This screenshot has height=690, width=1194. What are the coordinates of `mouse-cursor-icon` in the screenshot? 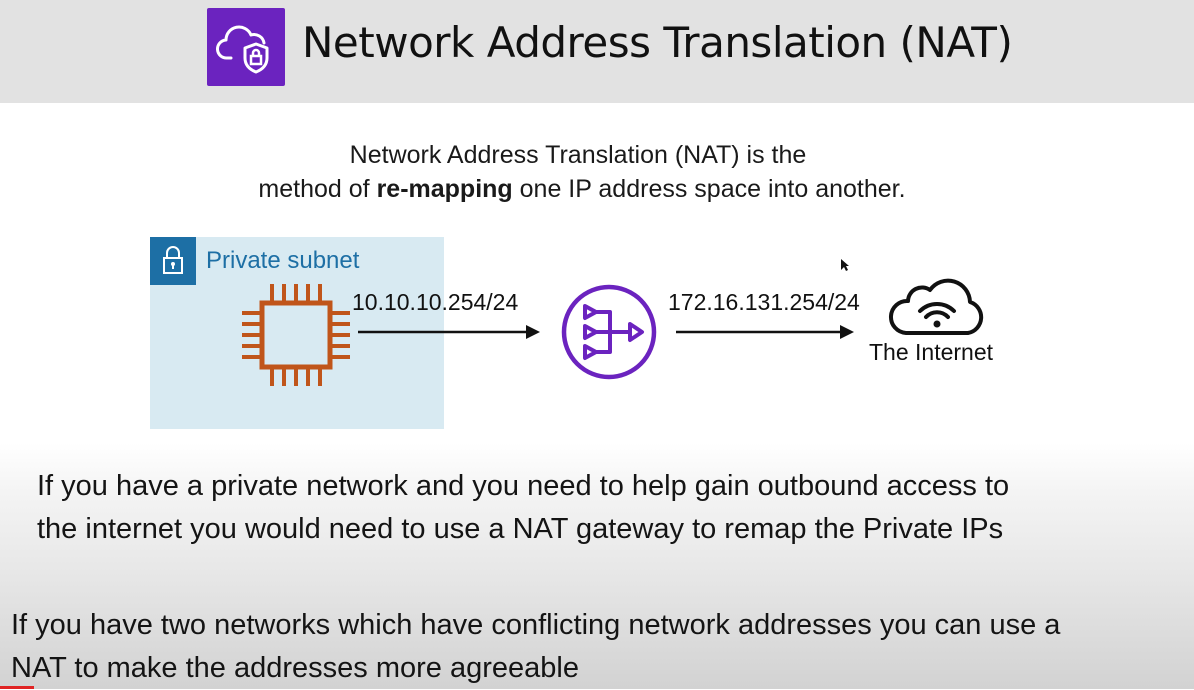 It's located at (845, 265).